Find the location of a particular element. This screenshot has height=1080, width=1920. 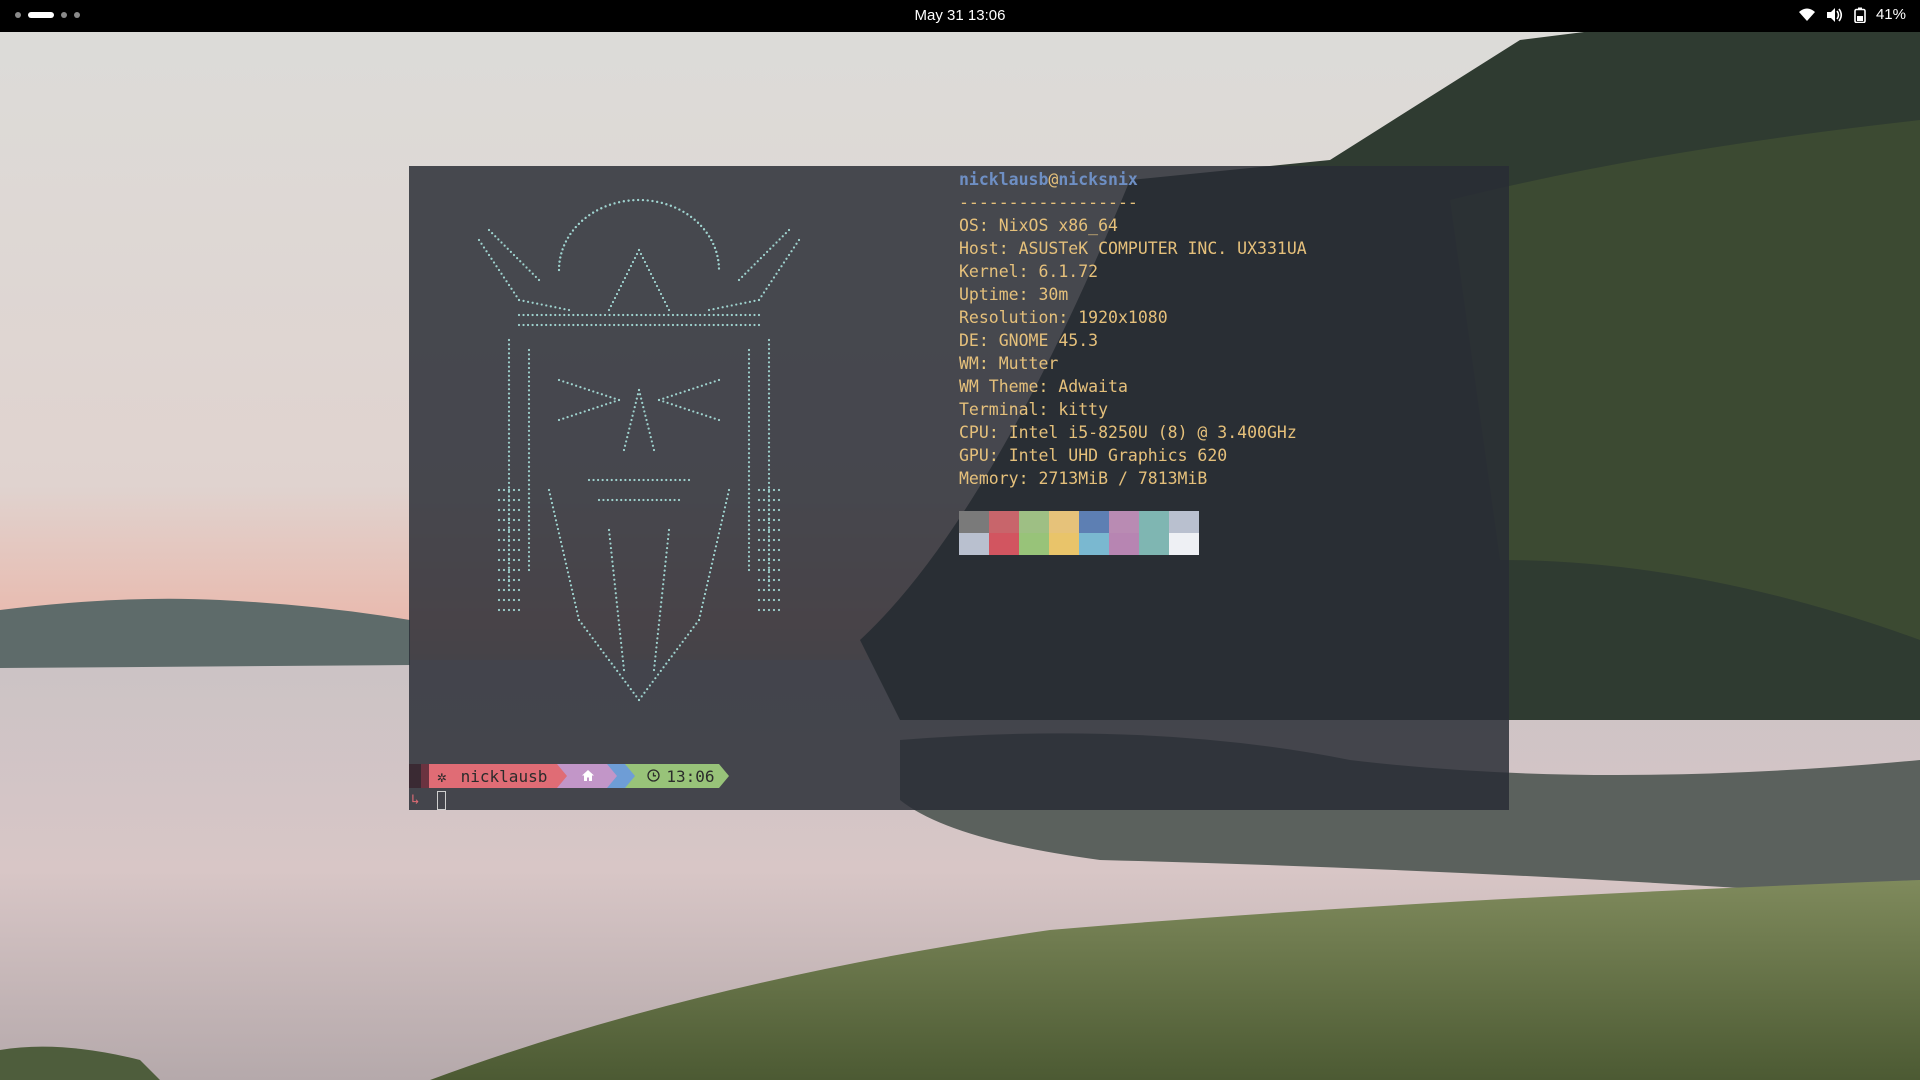

gear-icon: ✲ is located at coordinates (442, 776).